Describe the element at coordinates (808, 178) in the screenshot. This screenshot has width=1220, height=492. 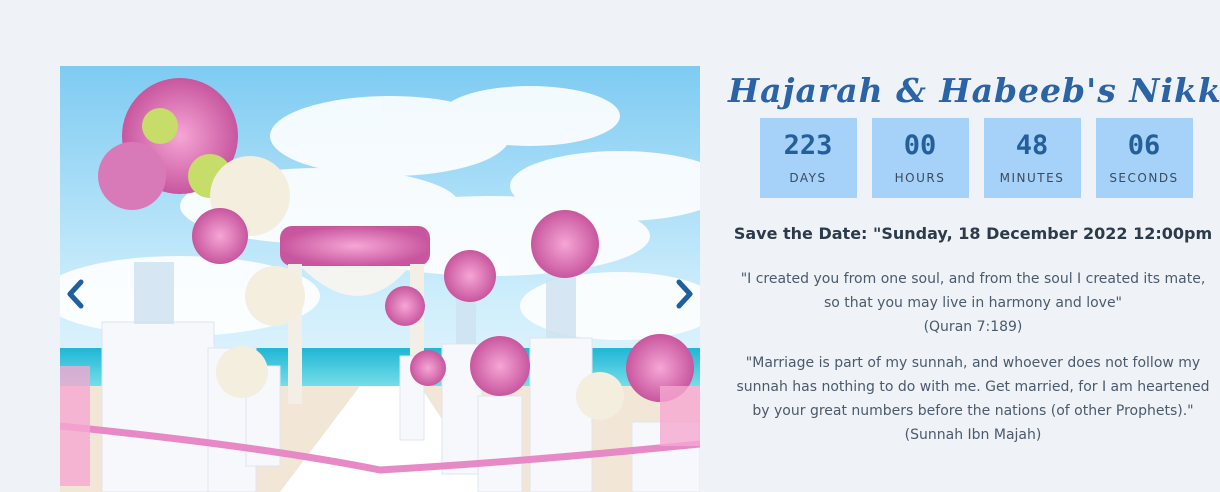
I see `countdown-label: DAYS` at that location.